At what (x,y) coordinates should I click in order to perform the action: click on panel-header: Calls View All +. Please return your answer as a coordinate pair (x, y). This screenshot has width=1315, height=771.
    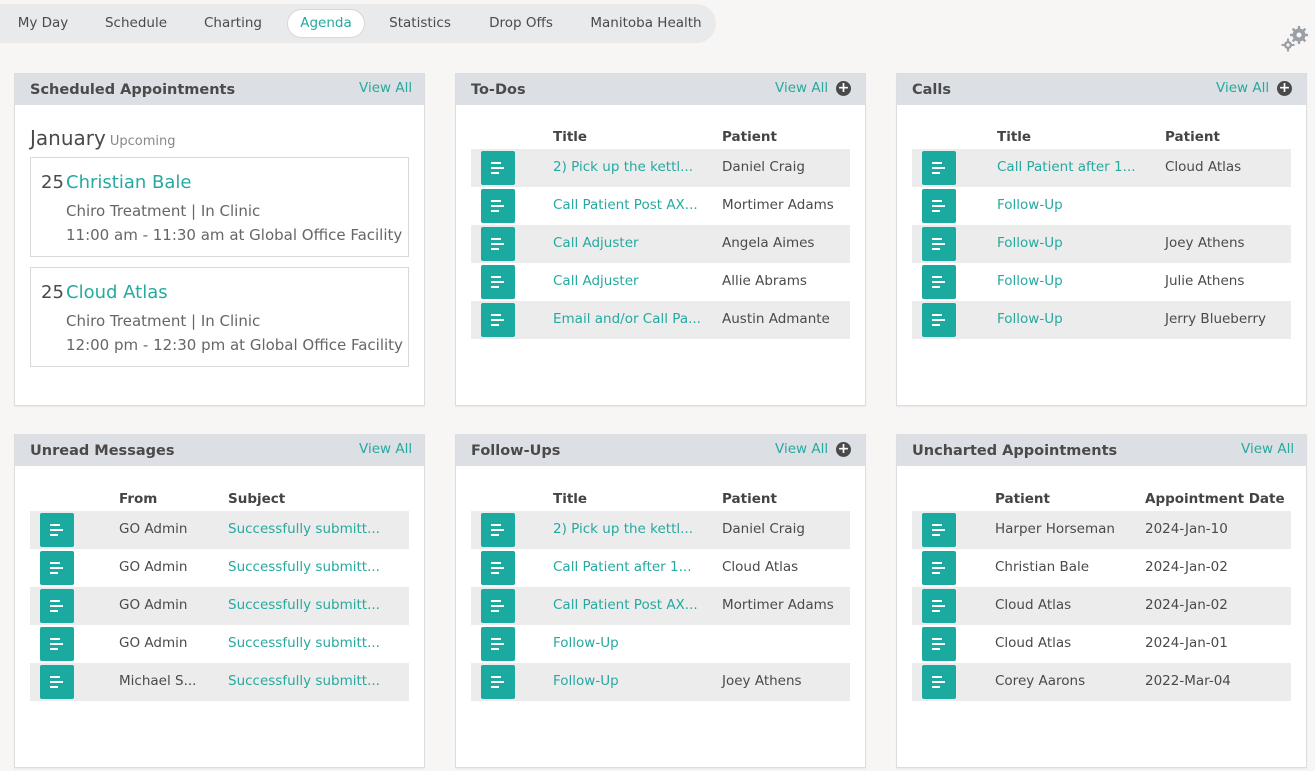
    Looking at the image, I should click on (1101, 89).